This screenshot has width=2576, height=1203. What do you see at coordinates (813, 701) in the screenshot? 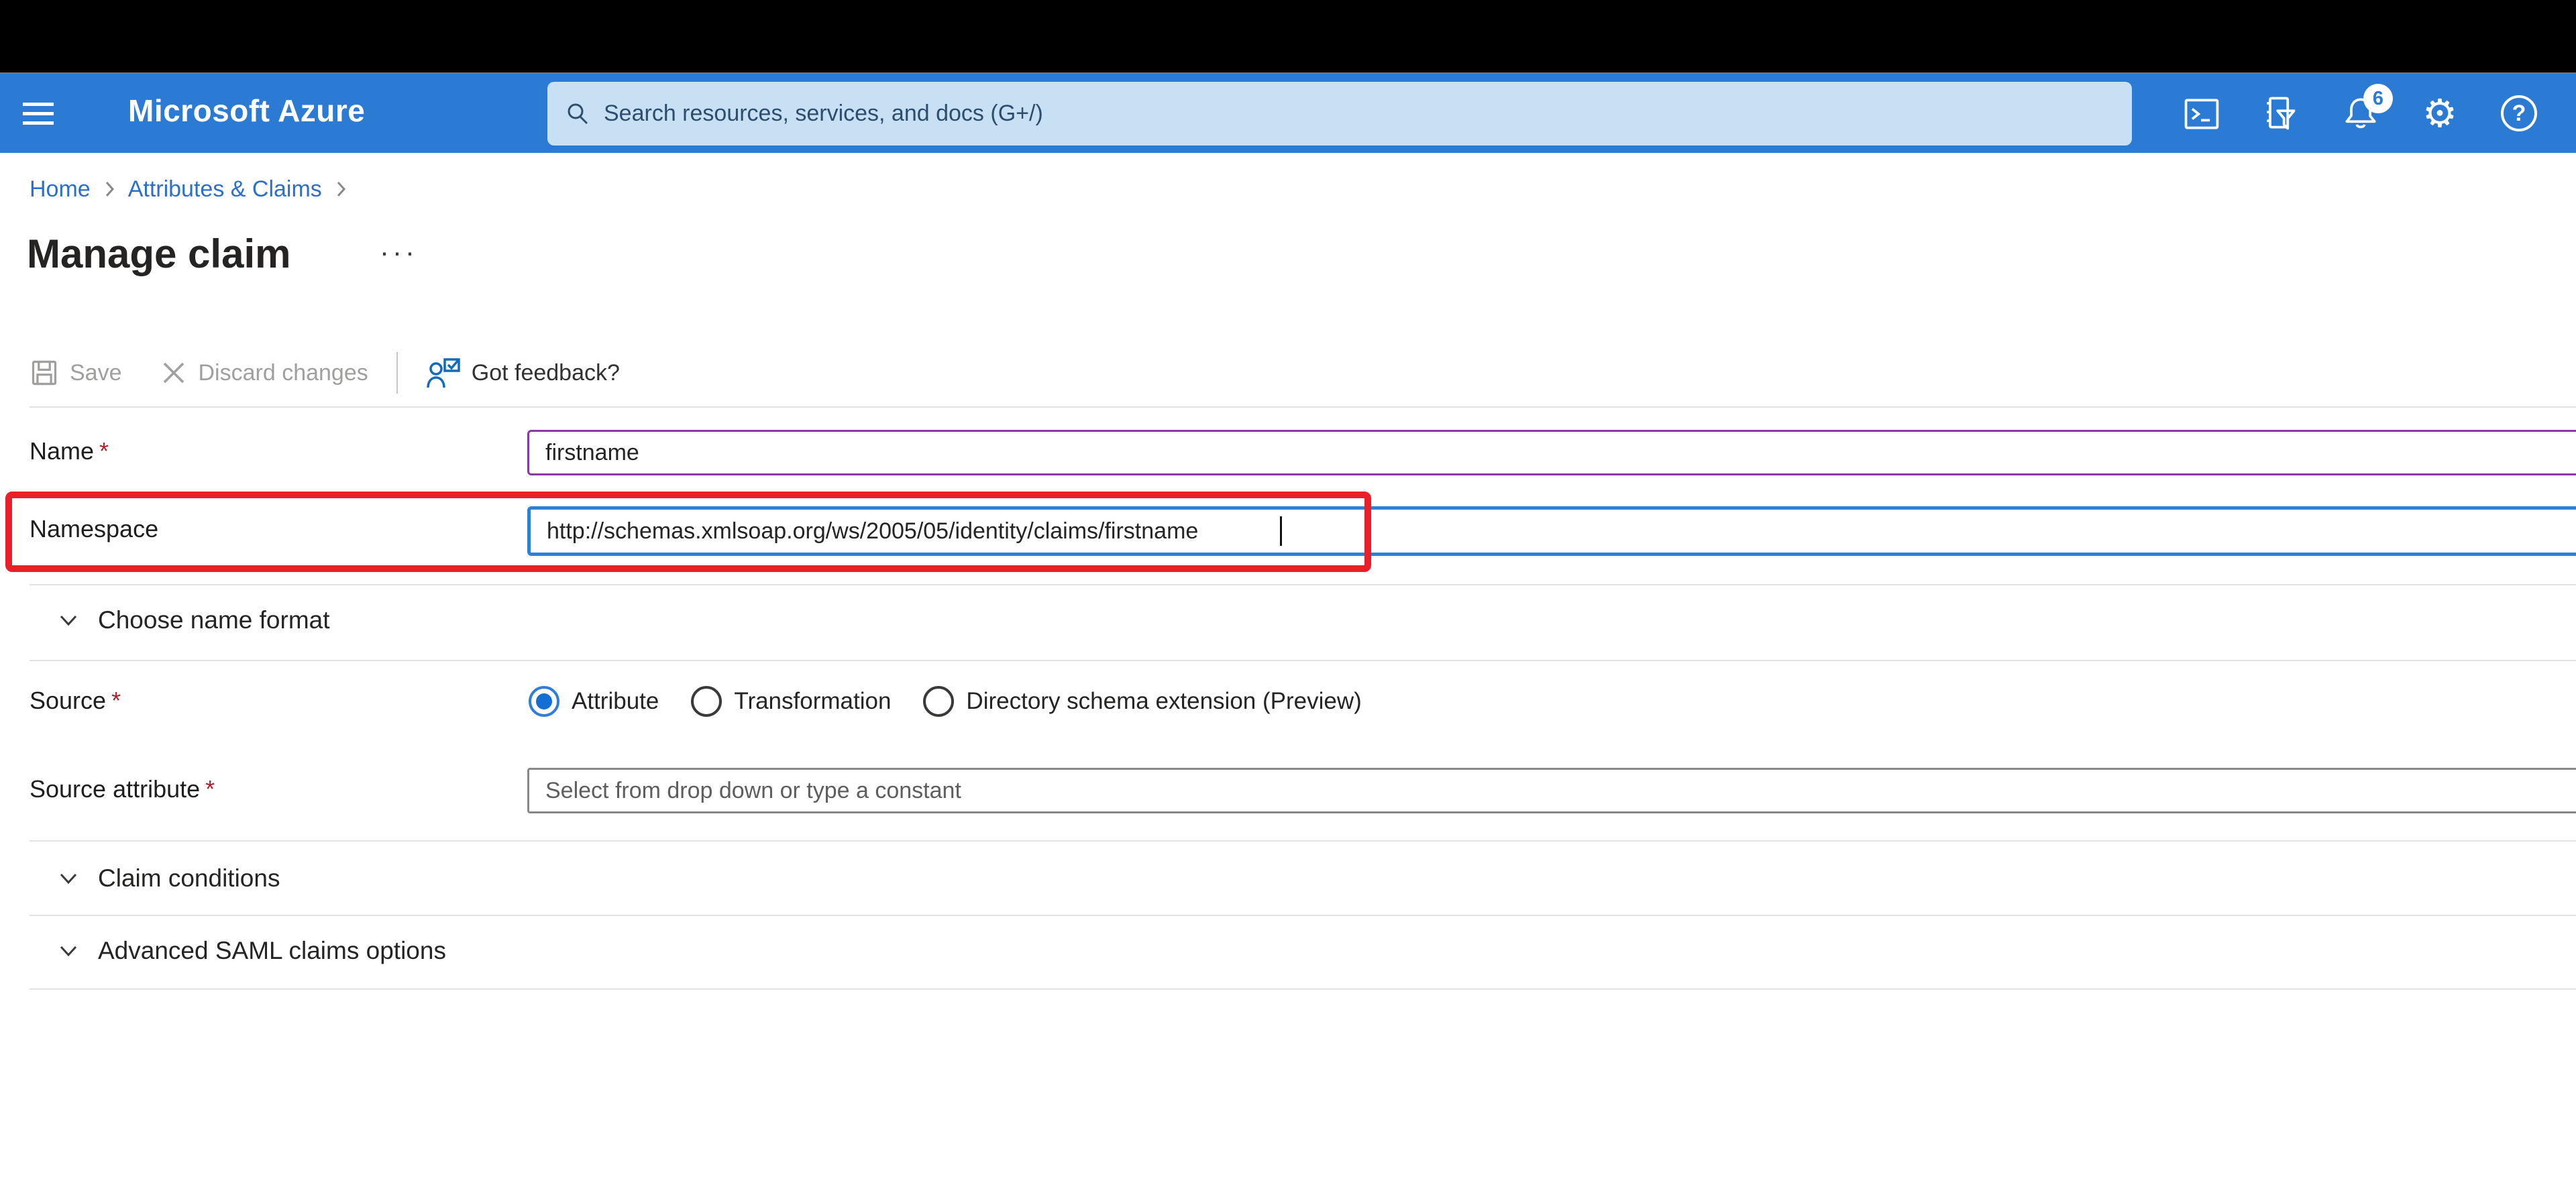
I see `radio-label: Transformation` at bounding box center [813, 701].